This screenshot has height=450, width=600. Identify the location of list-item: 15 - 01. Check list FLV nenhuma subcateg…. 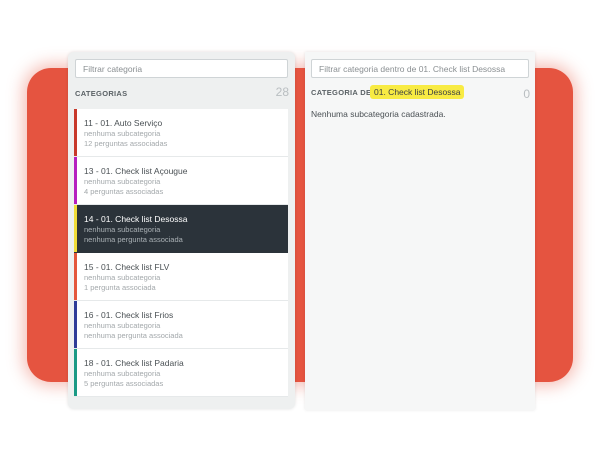
(181, 277).